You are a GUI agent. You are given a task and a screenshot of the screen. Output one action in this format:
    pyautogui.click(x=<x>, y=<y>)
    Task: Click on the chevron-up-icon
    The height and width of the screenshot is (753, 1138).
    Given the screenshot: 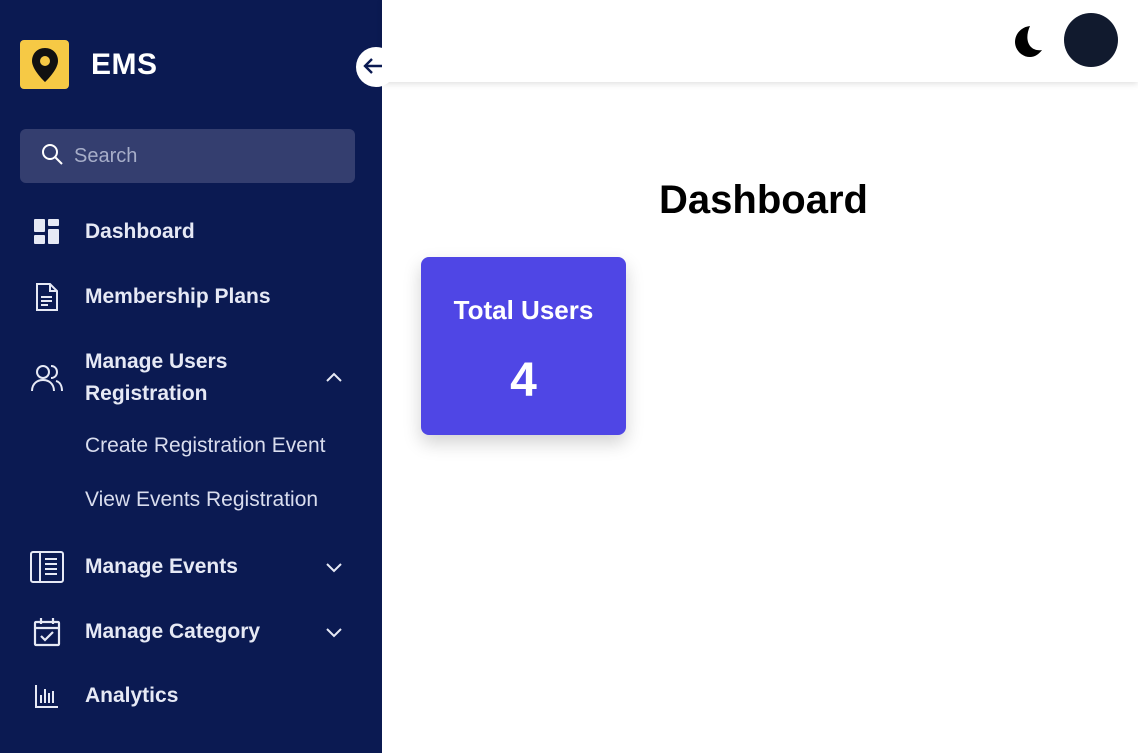 What is the action you would take?
    pyautogui.click(x=334, y=378)
    